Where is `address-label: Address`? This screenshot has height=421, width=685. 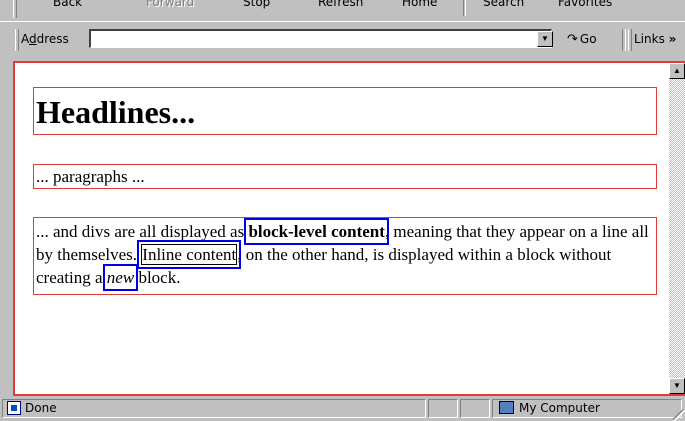 address-label: Address is located at coordinates (45, 39).